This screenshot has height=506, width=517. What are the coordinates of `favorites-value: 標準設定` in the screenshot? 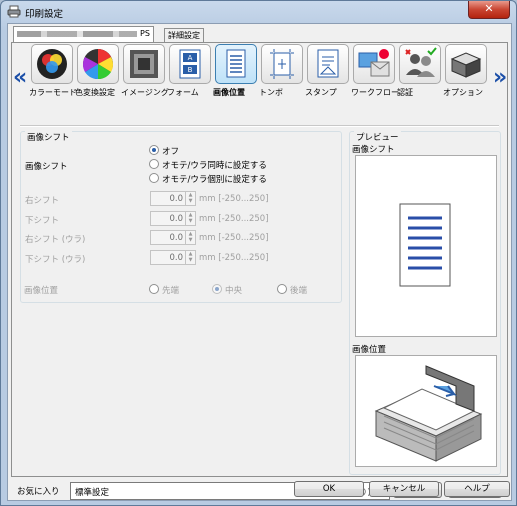 It's located at (92, 493).